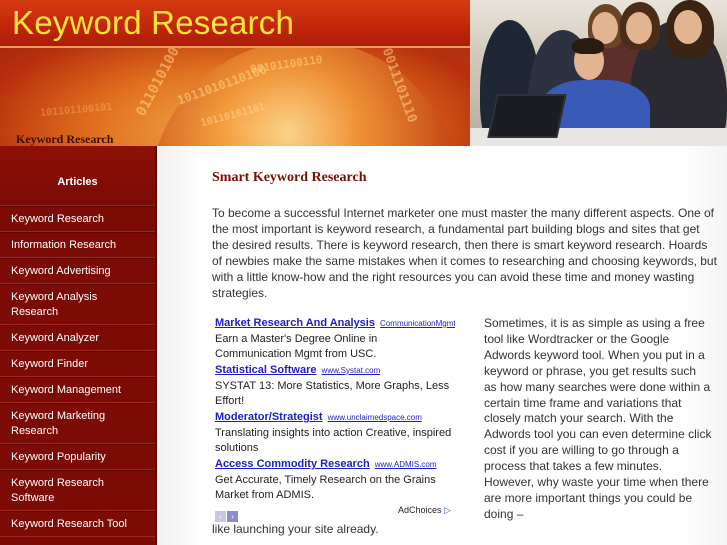 The width and height of the screenshot is (727, 545). I want to click on sidebar-item-keyword-analysis-research: Keyword Analysis Research, so click(77, 304).